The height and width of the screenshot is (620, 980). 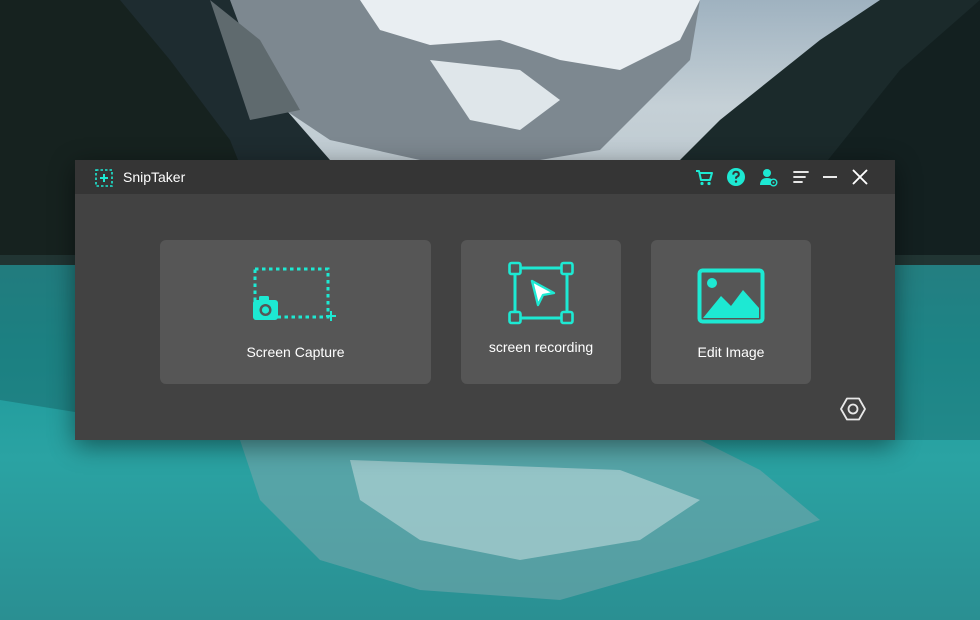 I want to click on screen-recording-button: screen recording, so click(x=541, y=312).